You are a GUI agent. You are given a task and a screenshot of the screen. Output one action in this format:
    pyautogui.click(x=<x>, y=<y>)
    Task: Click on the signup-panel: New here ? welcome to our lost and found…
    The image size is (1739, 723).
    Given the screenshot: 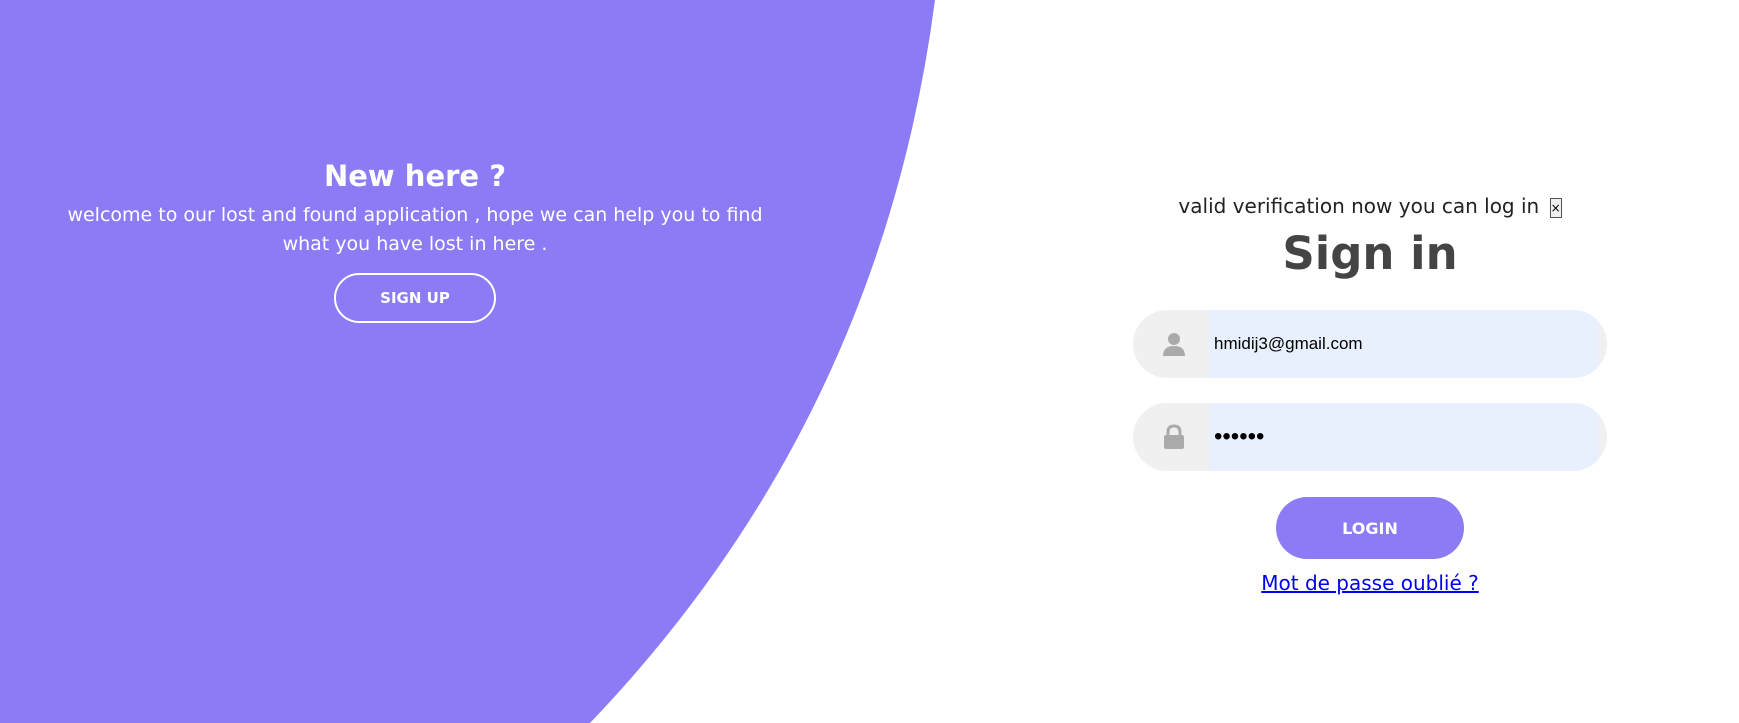 What is the action you would take?
    pyautogui.click(x=415, y=239)
    